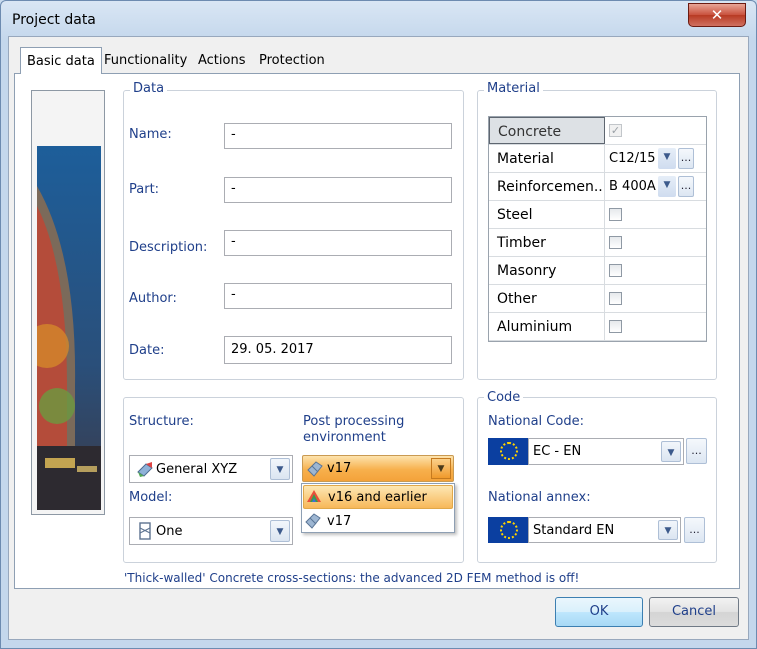  Describe the element at coordinates (338, 190) in the screenshot. I see `part-field: -` at that location.